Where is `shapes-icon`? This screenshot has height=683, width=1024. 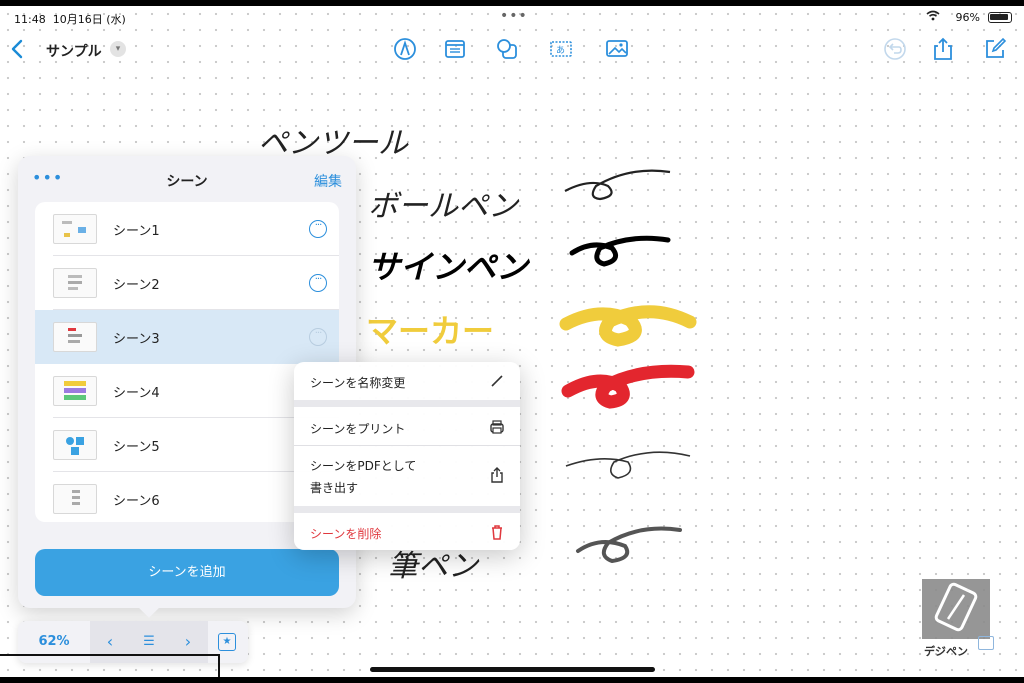 shapes-icon is located at coordinates (507, 49).